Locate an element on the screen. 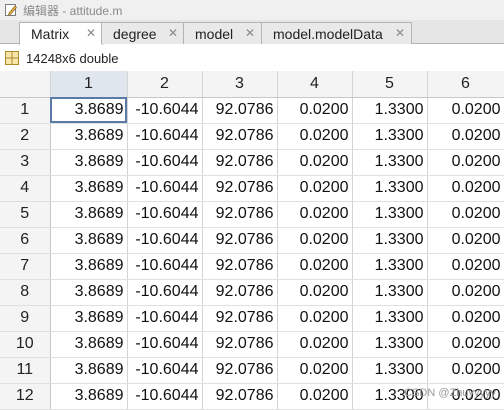 This screenshot has width=504, height=410. corner-cell is located at coordinates (25, 84).